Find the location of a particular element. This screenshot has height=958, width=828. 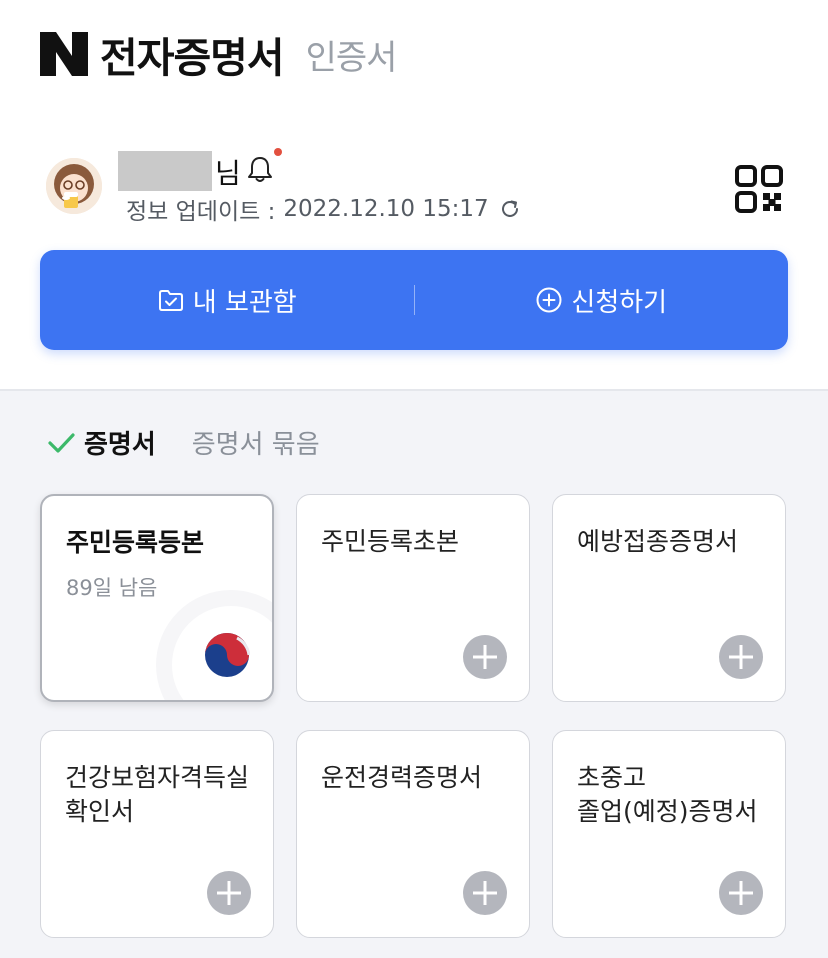

name-suffix: 님 is located at coordinates (228, 173).